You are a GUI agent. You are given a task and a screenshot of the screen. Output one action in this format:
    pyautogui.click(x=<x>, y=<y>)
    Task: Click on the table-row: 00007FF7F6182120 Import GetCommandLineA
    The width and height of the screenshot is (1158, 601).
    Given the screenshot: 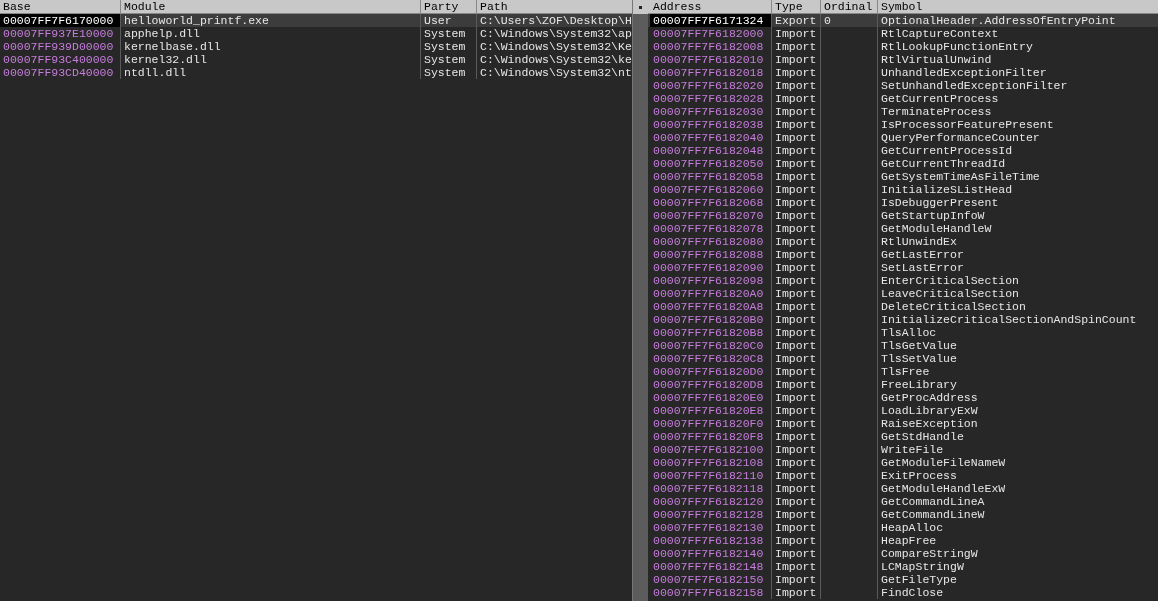 What is the action you would take?
    pyautogui.click(x=903, y=501)
    